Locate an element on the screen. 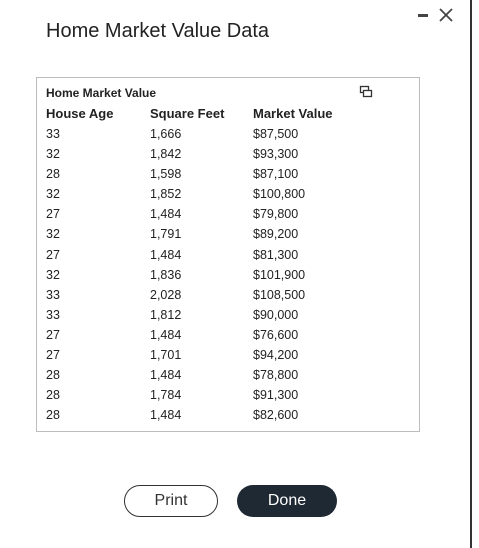 Image resolution: width=479 pixels, height=548 pixels. market-value-cell: $78,800 is located at coordinates (276, 375).